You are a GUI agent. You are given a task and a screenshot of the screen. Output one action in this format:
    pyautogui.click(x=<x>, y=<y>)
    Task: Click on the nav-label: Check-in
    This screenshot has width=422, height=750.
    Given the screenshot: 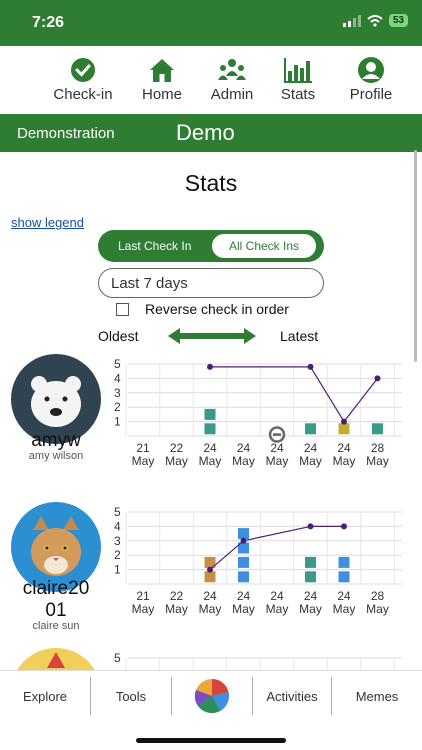 What is the action you would take?
    pyautogui.click(x=83, y=94)
    